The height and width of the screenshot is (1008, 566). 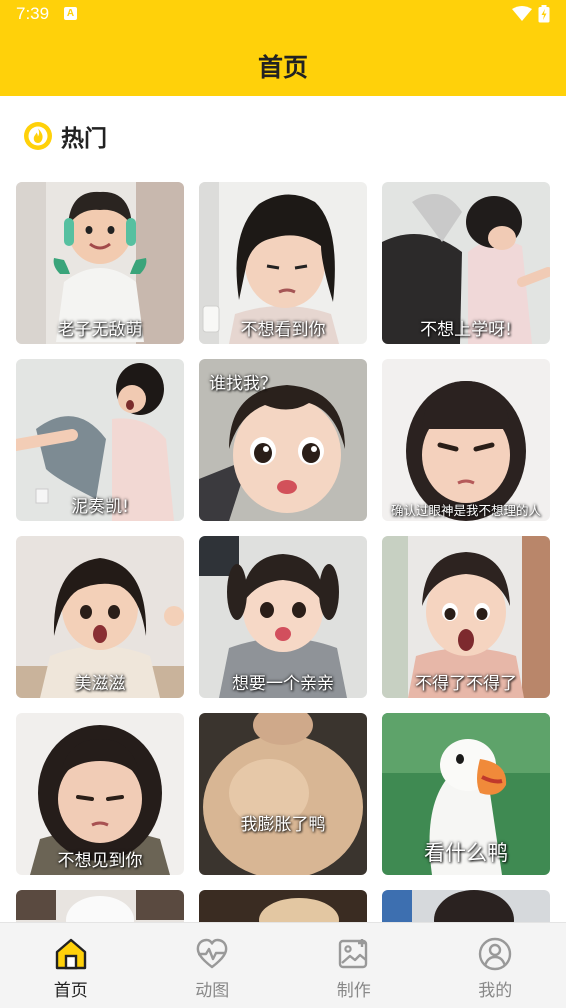 What do you see at coordinates (283, 684) in the screenshot?
I see `sticker-caption: 想要一个亲亲` at bounding box center [283, 684].